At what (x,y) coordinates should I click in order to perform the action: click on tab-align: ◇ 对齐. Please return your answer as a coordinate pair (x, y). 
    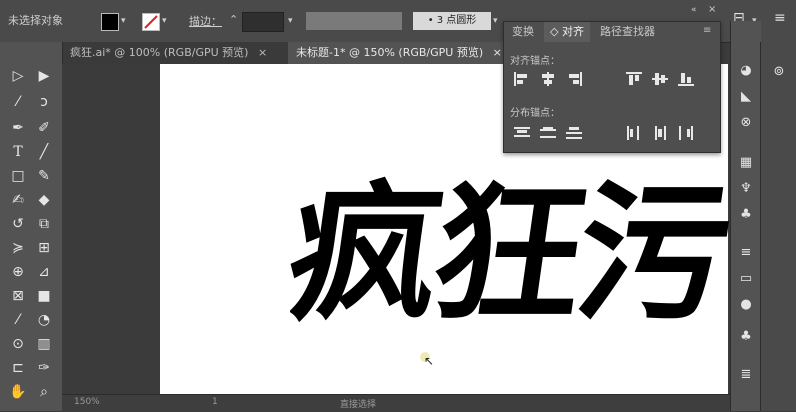
    Looking at the image, I should click on (567, 32).